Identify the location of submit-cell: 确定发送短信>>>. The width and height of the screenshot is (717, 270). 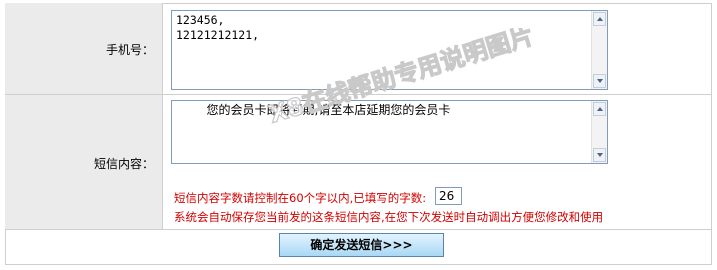
(358, 247).